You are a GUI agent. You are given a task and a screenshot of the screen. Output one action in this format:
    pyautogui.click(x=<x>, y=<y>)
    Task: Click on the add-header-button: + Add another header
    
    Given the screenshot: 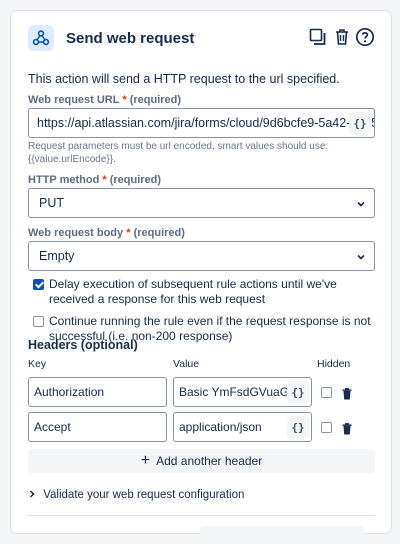 What is the action you would take?
    pyautogui.click(x=201, y=461)
    